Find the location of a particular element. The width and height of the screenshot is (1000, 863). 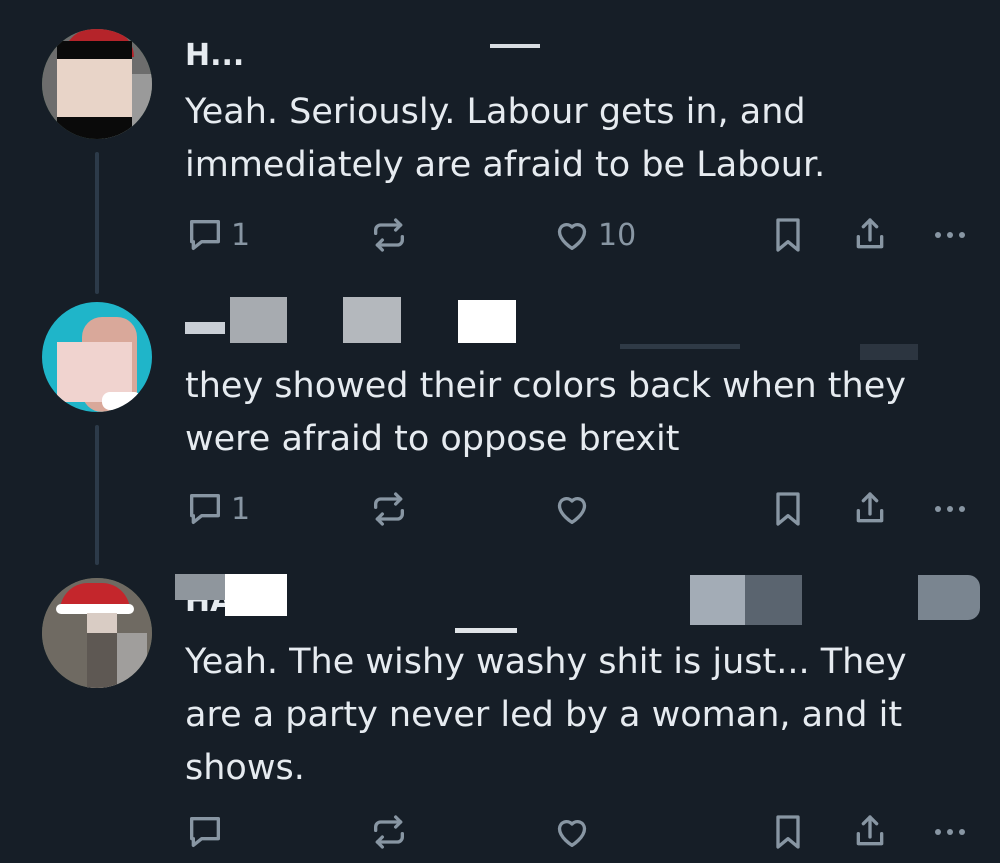

action-bar is located at coordinates (585, 832).